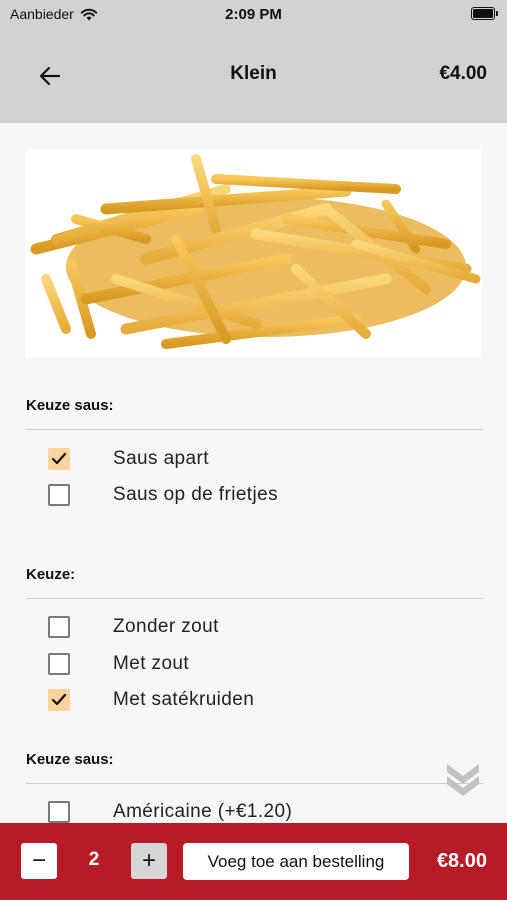 This screenshot has height=900, width=507. I want to click on increase-quantity-button: +, so click(149, 861).